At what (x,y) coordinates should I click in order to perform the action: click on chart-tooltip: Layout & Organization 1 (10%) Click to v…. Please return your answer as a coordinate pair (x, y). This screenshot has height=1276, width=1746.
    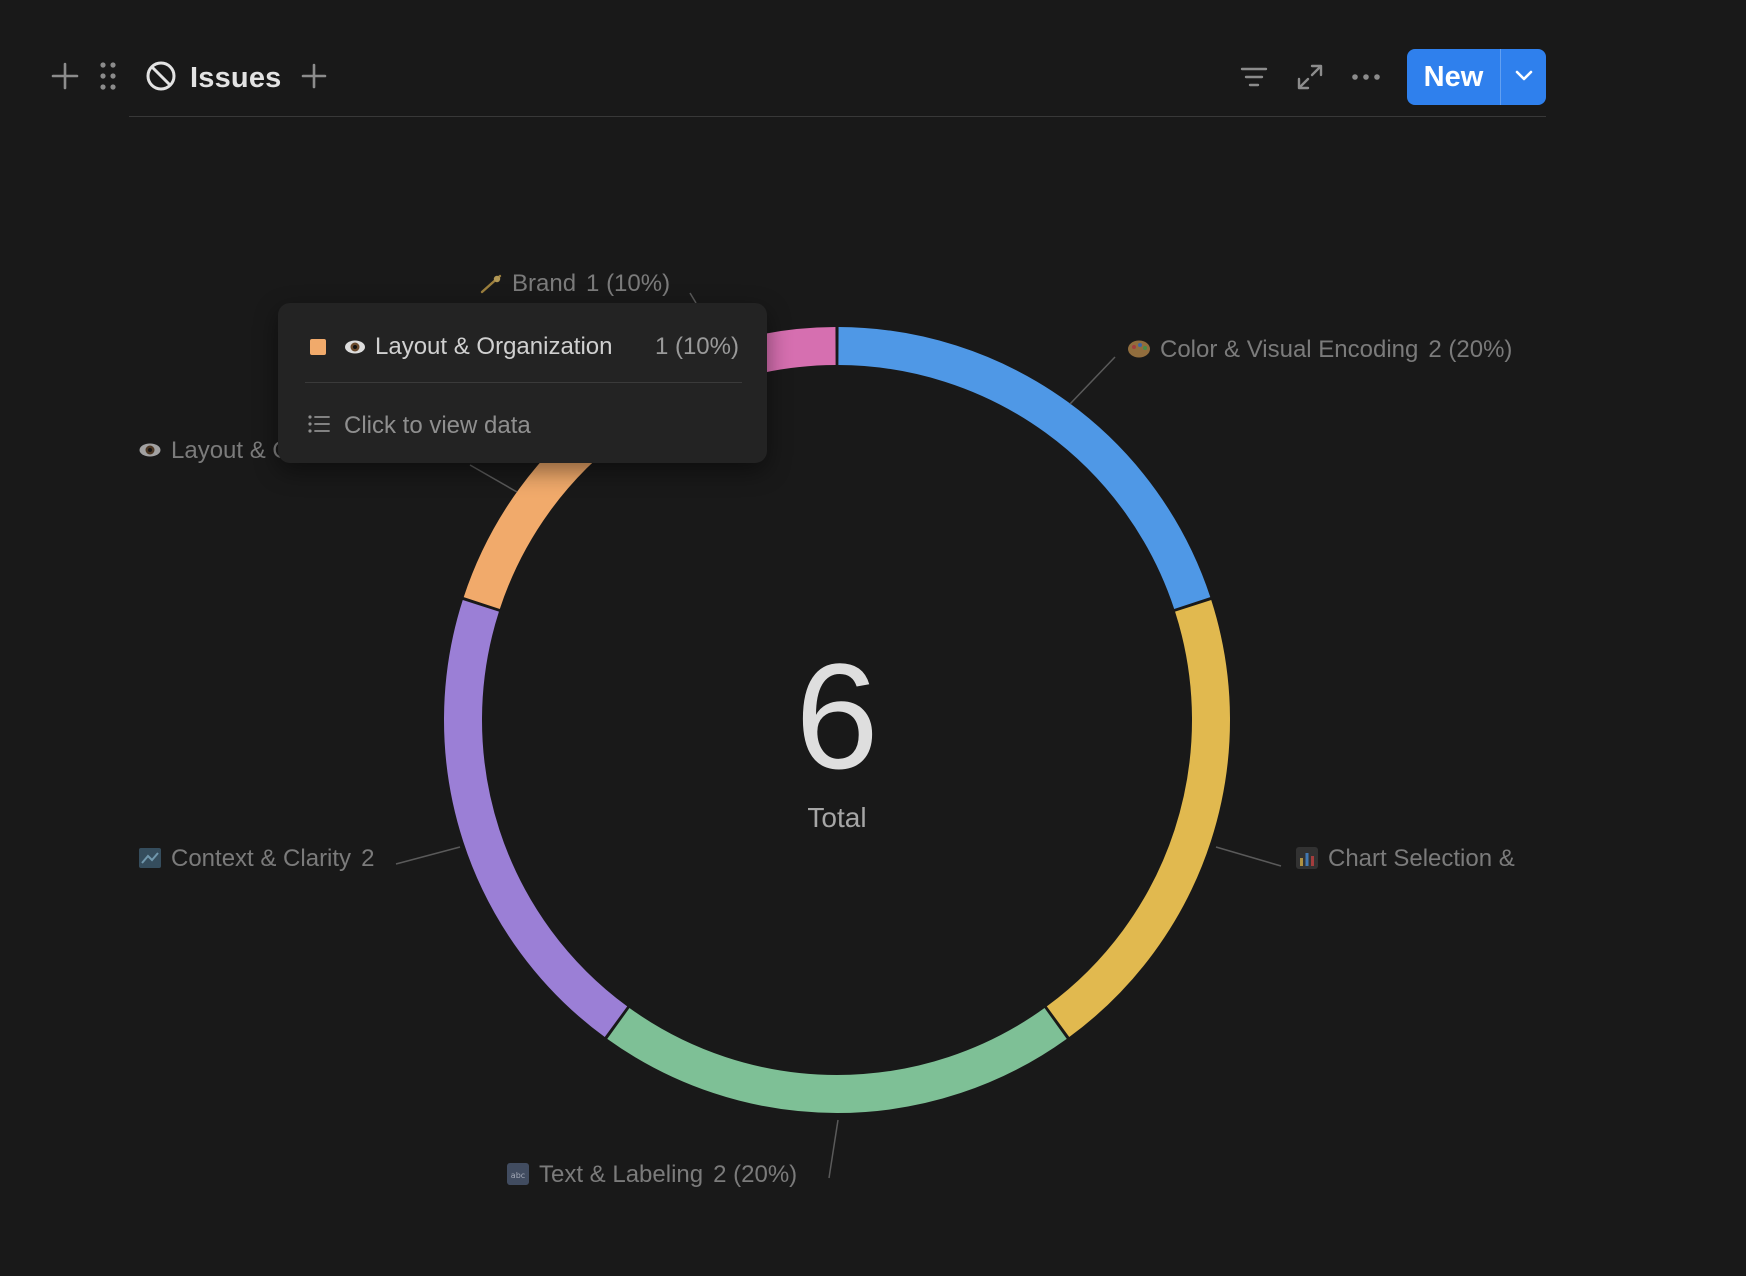
    Looking at the image, I should click on (522, 383).